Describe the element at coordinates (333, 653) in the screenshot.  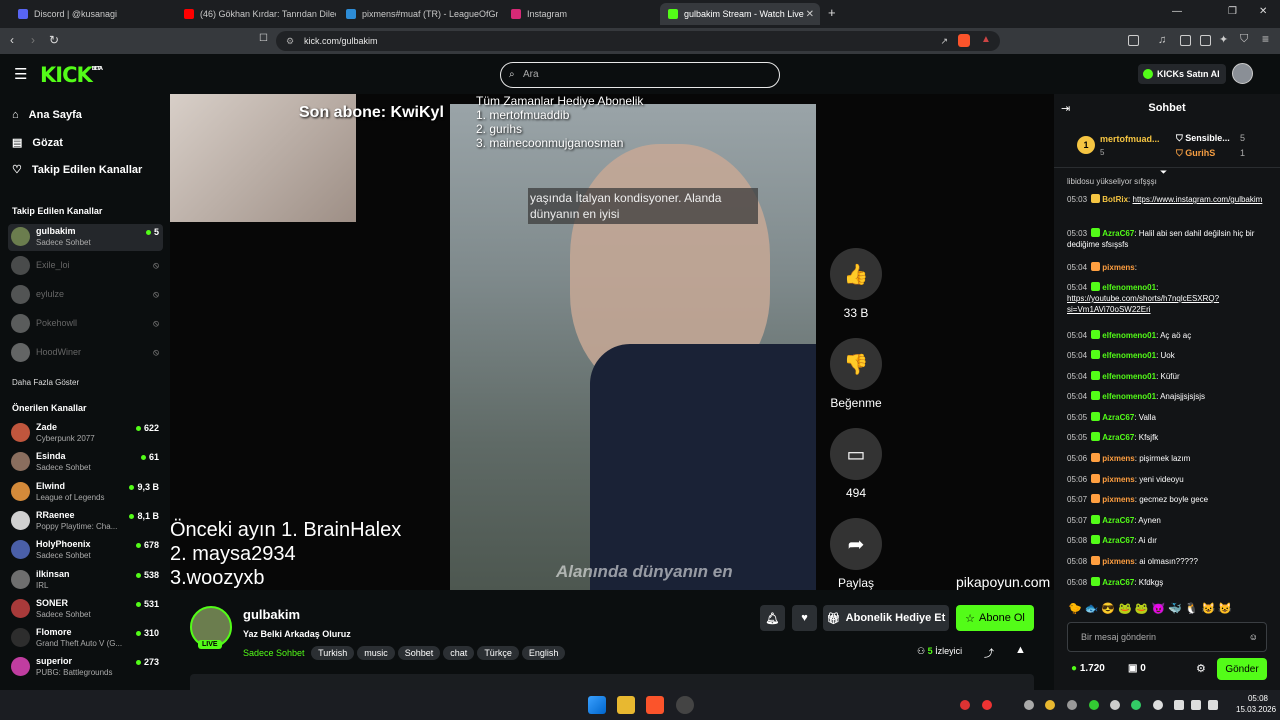
I see `tag-pill: Turkish` at that location.